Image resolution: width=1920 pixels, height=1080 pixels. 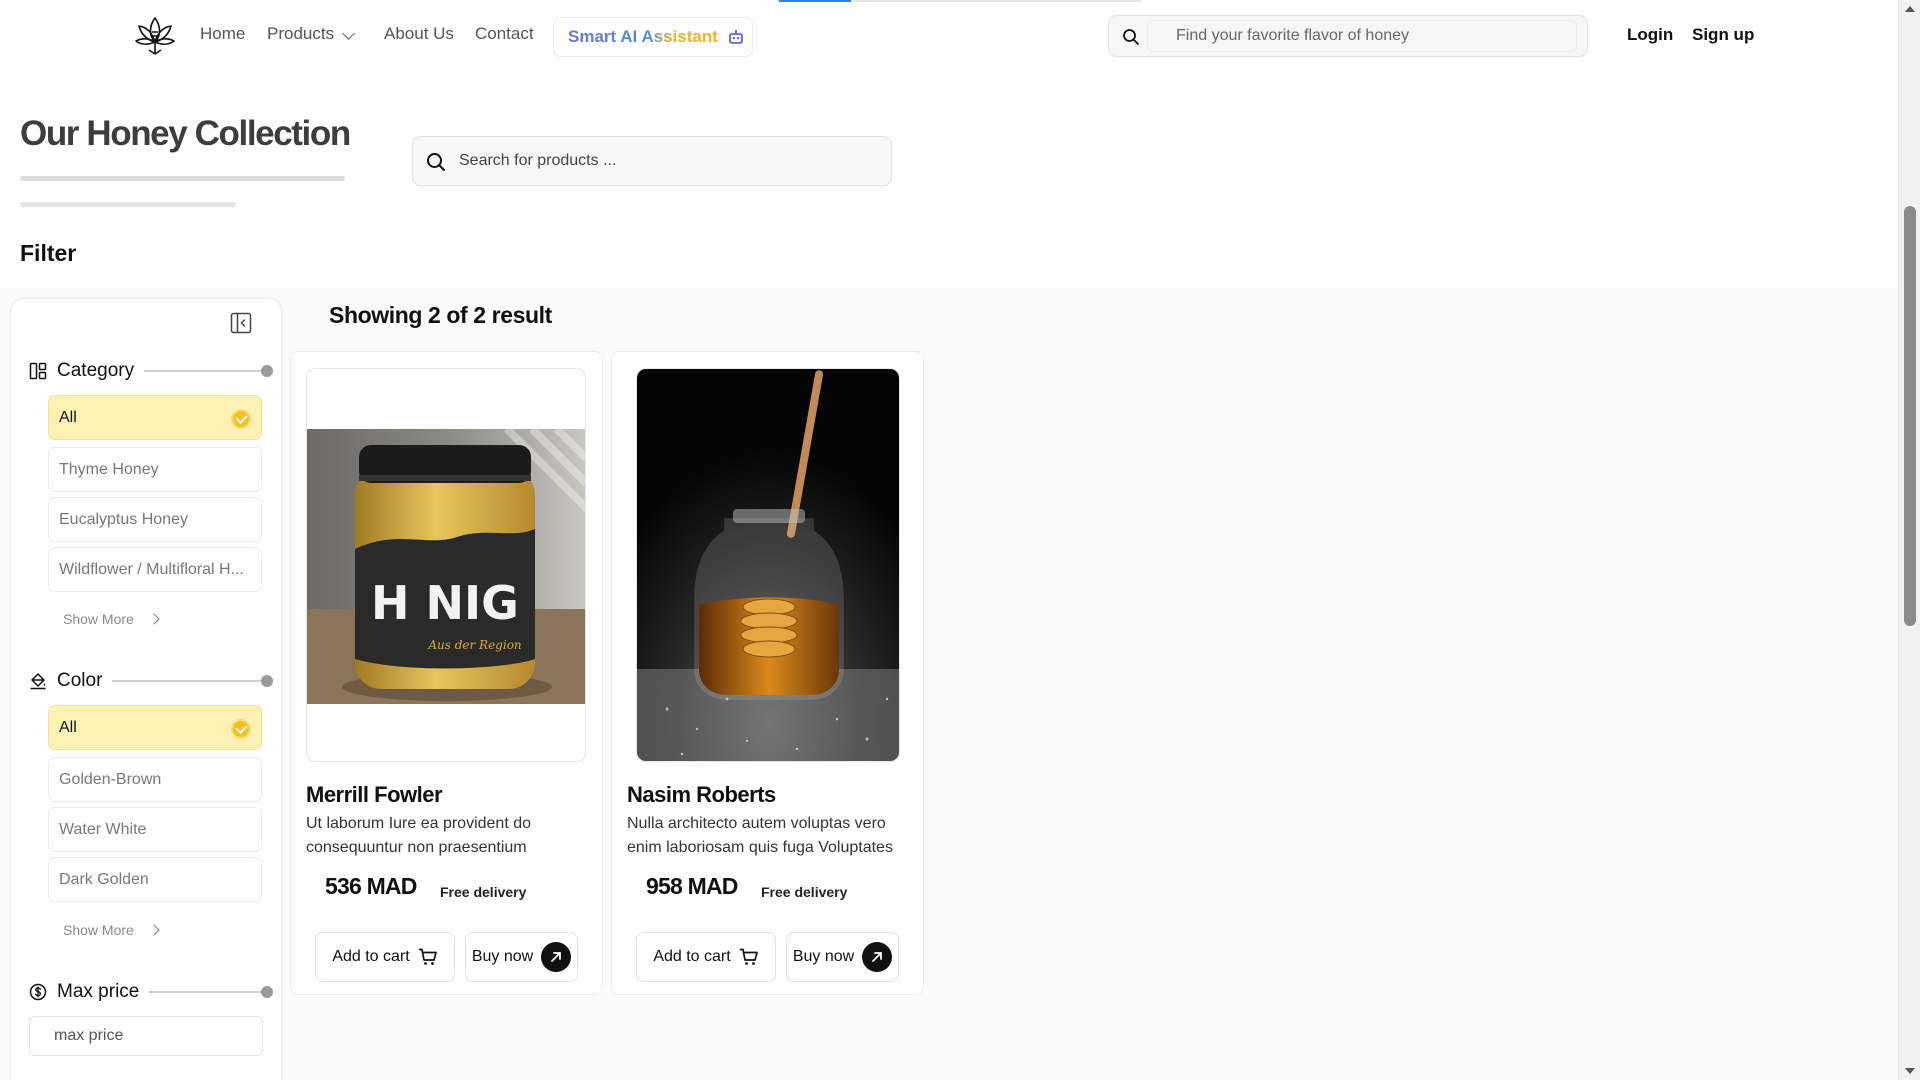 What do you see at coordinates (768, 565) in the screenshot?
I see `product-image-honey-dipper-jar` at bounding box center [768, 565].